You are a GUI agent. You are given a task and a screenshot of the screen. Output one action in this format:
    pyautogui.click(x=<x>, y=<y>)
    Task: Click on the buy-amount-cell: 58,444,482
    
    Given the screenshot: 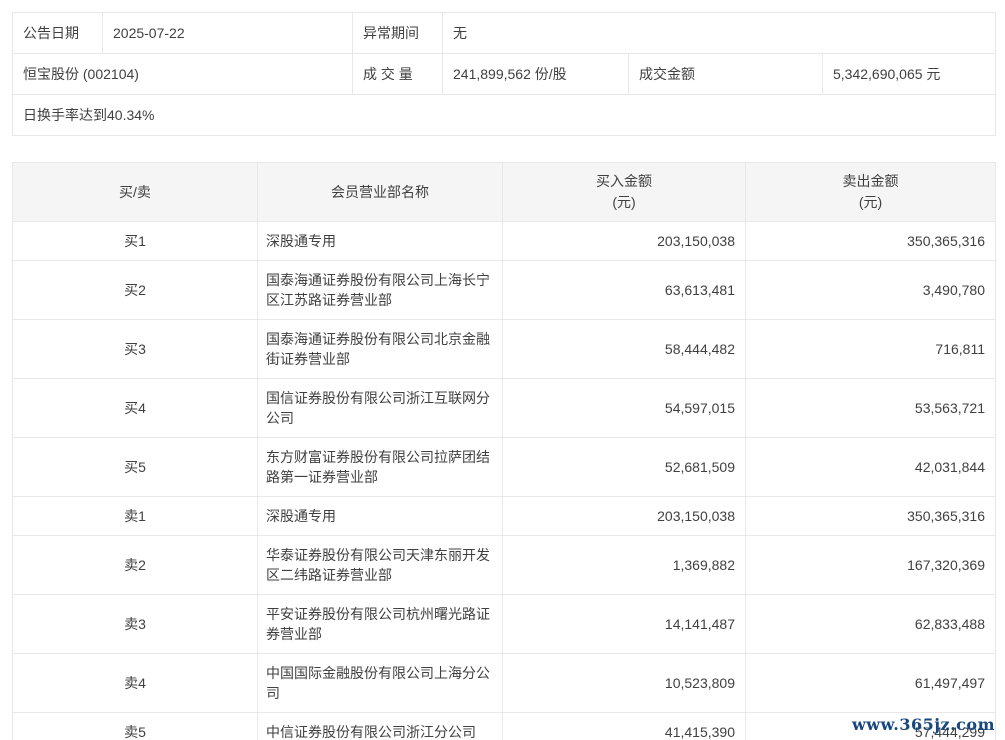 What is the action you would take?
    pyautogui.click(x=624, y=349)
    